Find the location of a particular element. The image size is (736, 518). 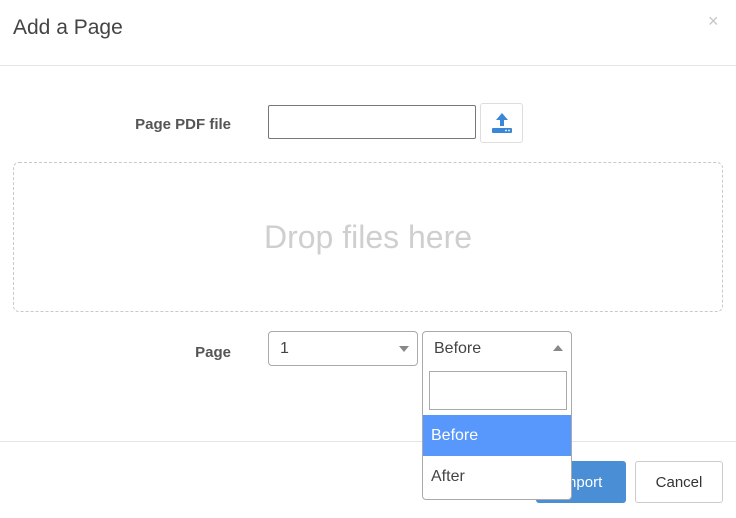

page-number-select: 1 is located at coordinates (343, 348).